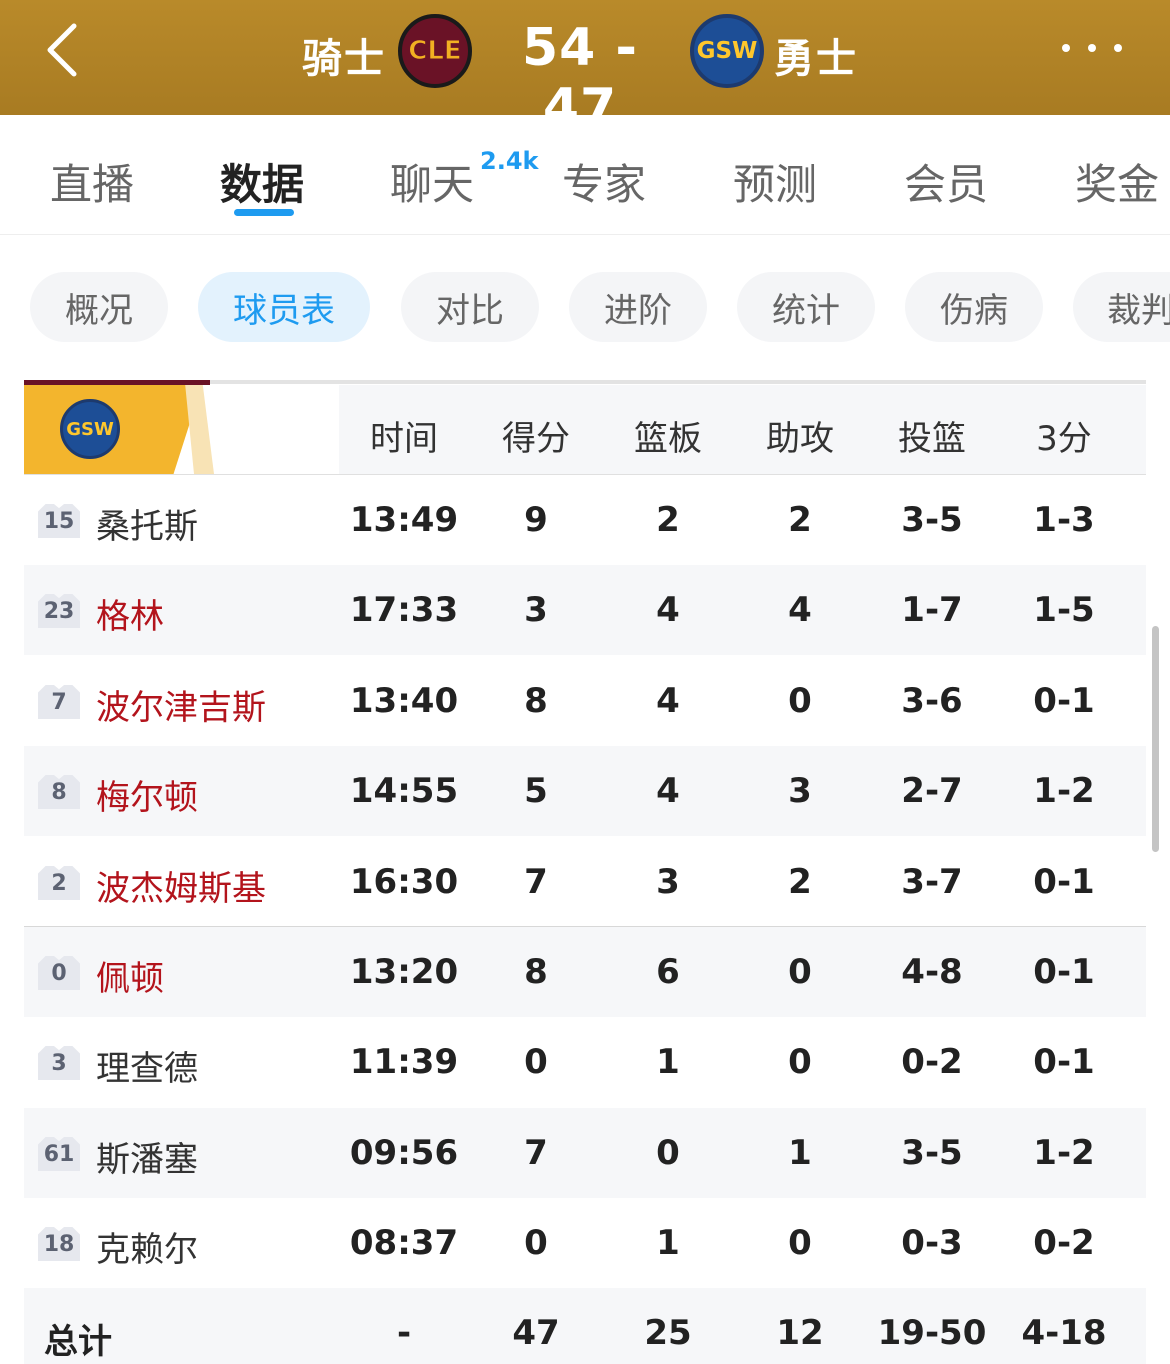  Describe the element at coordinates (585, 69) in the screenshot. I see `game-header: 骑士 CLE 54 - 47 GSW 勇士` at that location.